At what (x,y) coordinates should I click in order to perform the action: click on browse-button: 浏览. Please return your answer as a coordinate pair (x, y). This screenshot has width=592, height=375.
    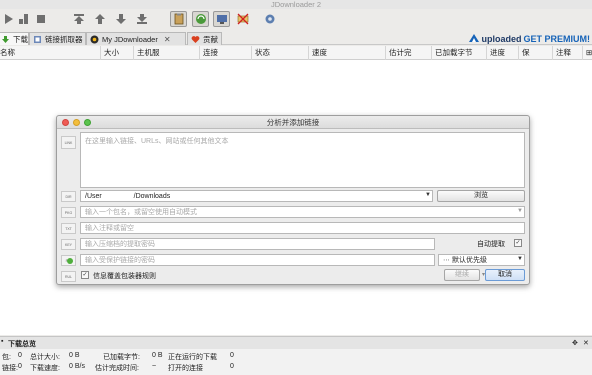
    Looking at the image, I should click on (481, 196).